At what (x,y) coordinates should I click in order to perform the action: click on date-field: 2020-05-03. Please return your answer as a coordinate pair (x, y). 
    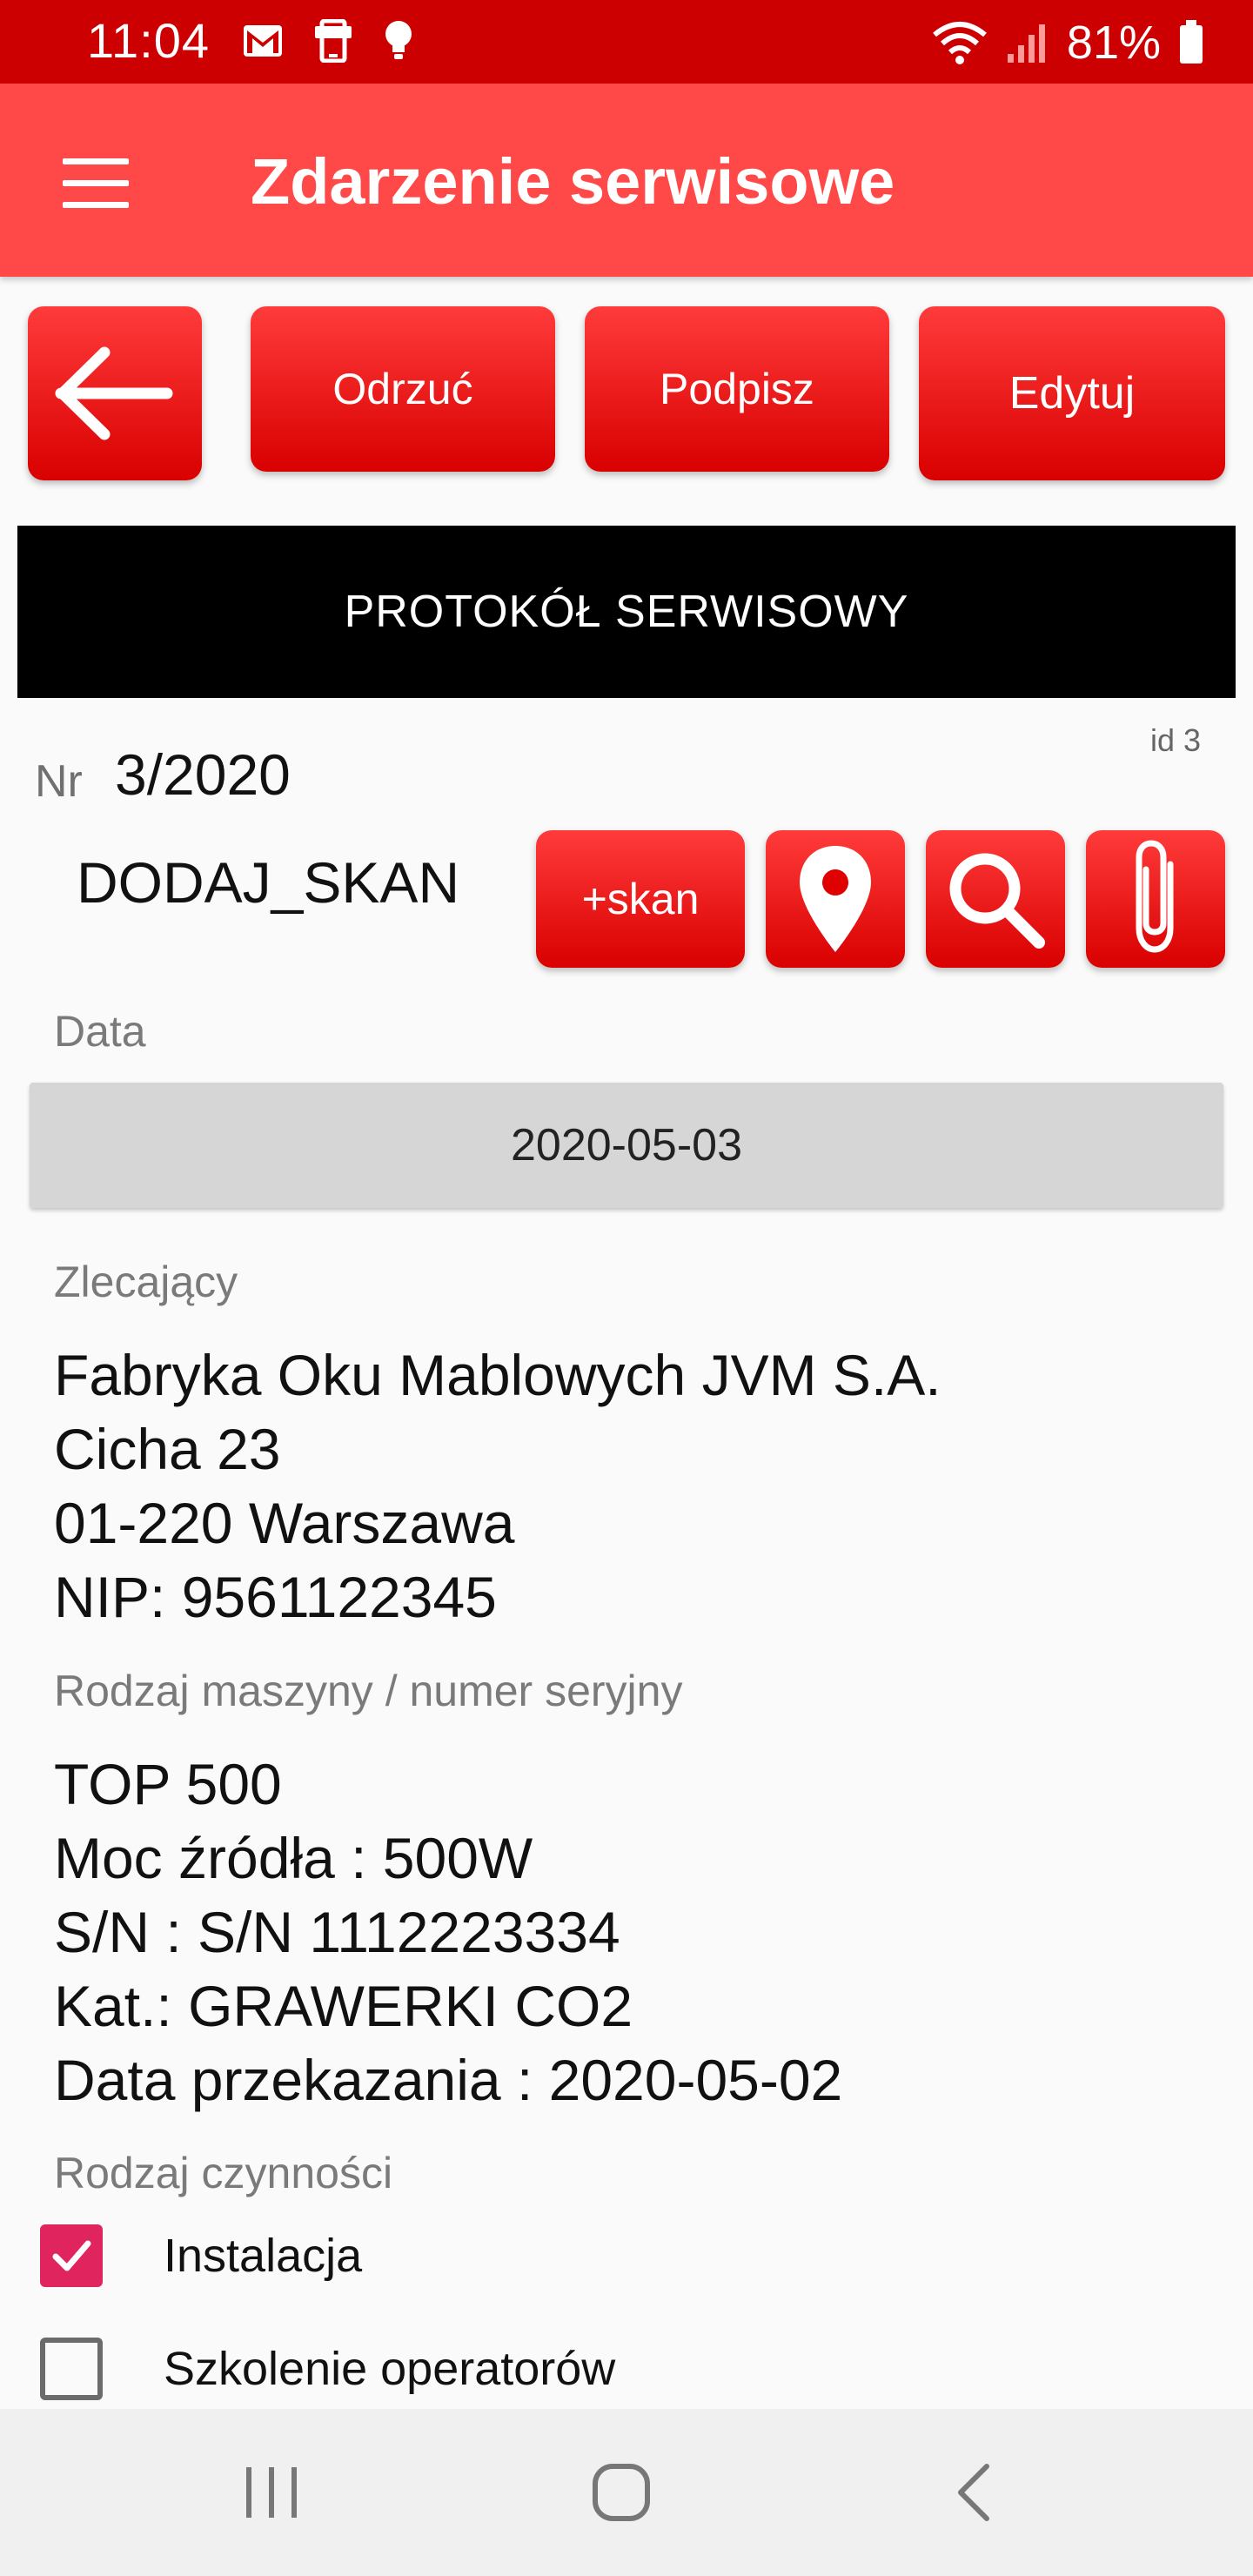
    Looking at the image, I should click on (626, 1145).